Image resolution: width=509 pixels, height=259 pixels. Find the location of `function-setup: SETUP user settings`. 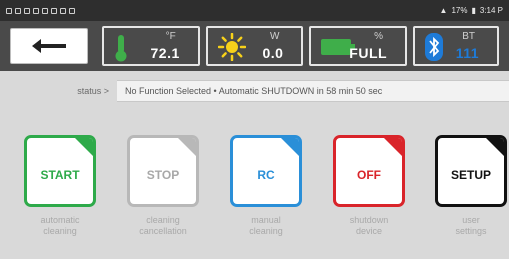

function-setup: SETUP user settings is located at coordinates (471, 186).